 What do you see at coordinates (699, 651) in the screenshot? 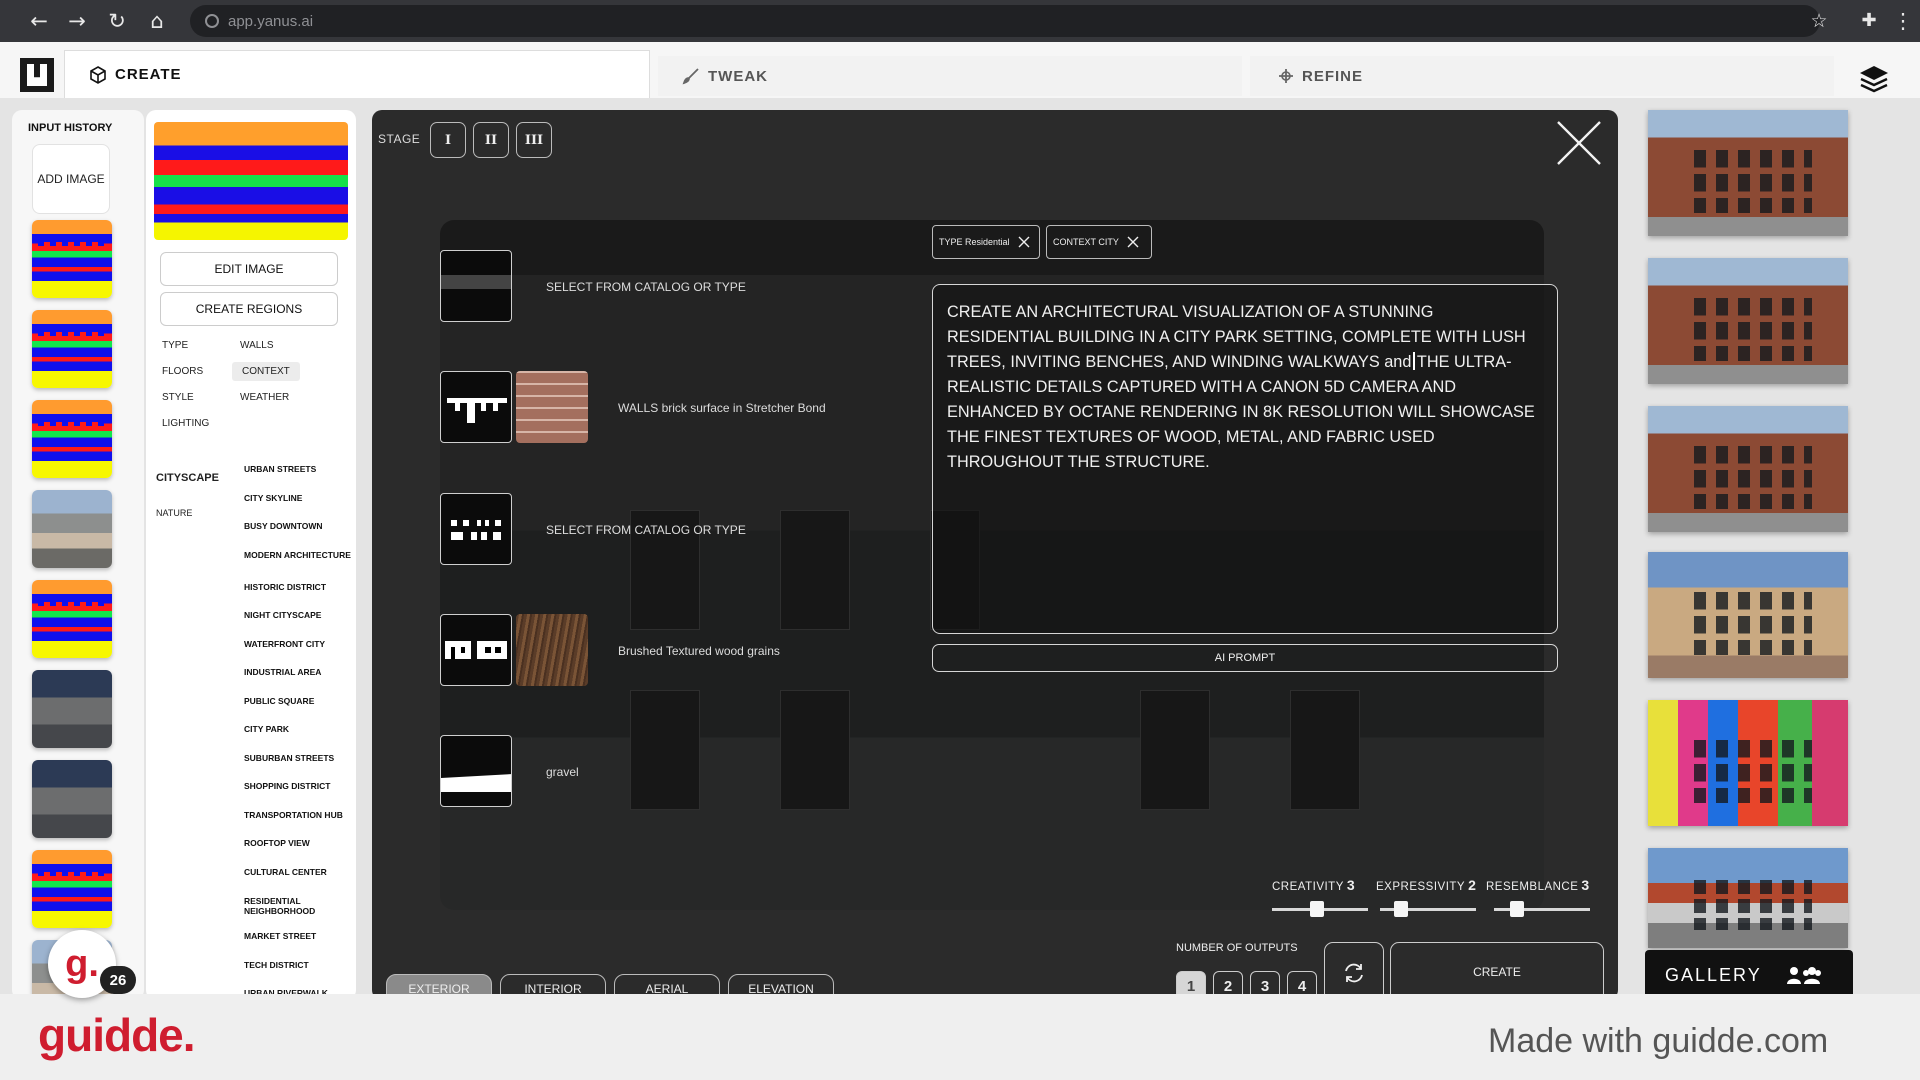
I see `layer-label: Brushed Textured wood grains` at bounding box center [699, 651].